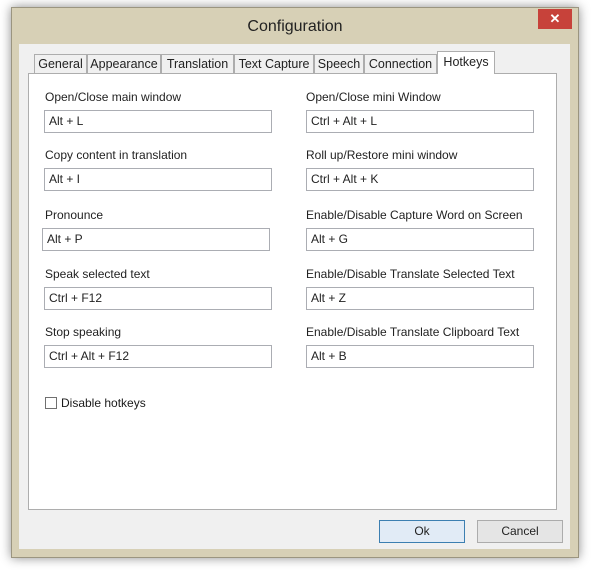 This screenshot has height=579, width=599. I want to click on hotkey-field-roll-up-restore-mini-window: Ctrl + Alt + K, so click(420, 179).